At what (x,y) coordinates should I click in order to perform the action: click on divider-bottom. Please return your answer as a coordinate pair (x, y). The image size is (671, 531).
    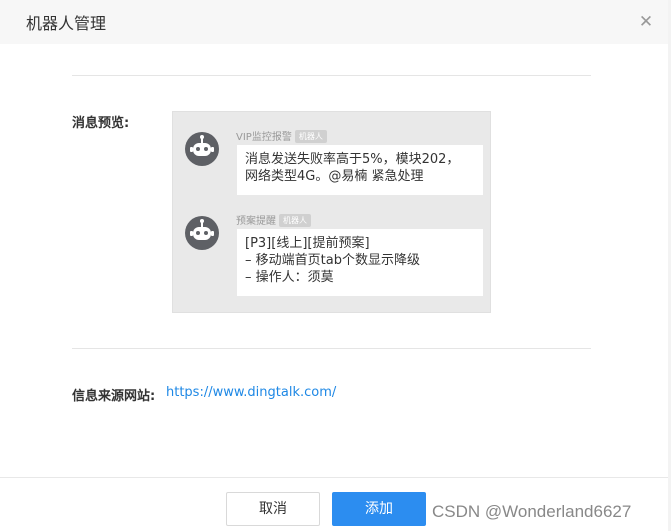
    Looking at the image, I should click on (331, 348).